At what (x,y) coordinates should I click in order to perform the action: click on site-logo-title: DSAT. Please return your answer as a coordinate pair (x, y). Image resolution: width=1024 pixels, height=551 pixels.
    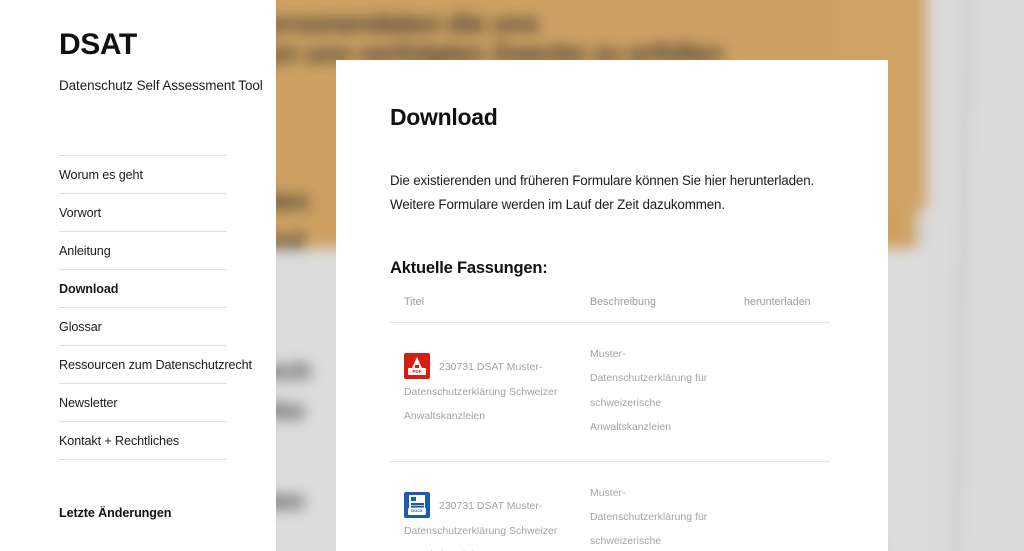
    Looking at the image, I should click on (98, 44).